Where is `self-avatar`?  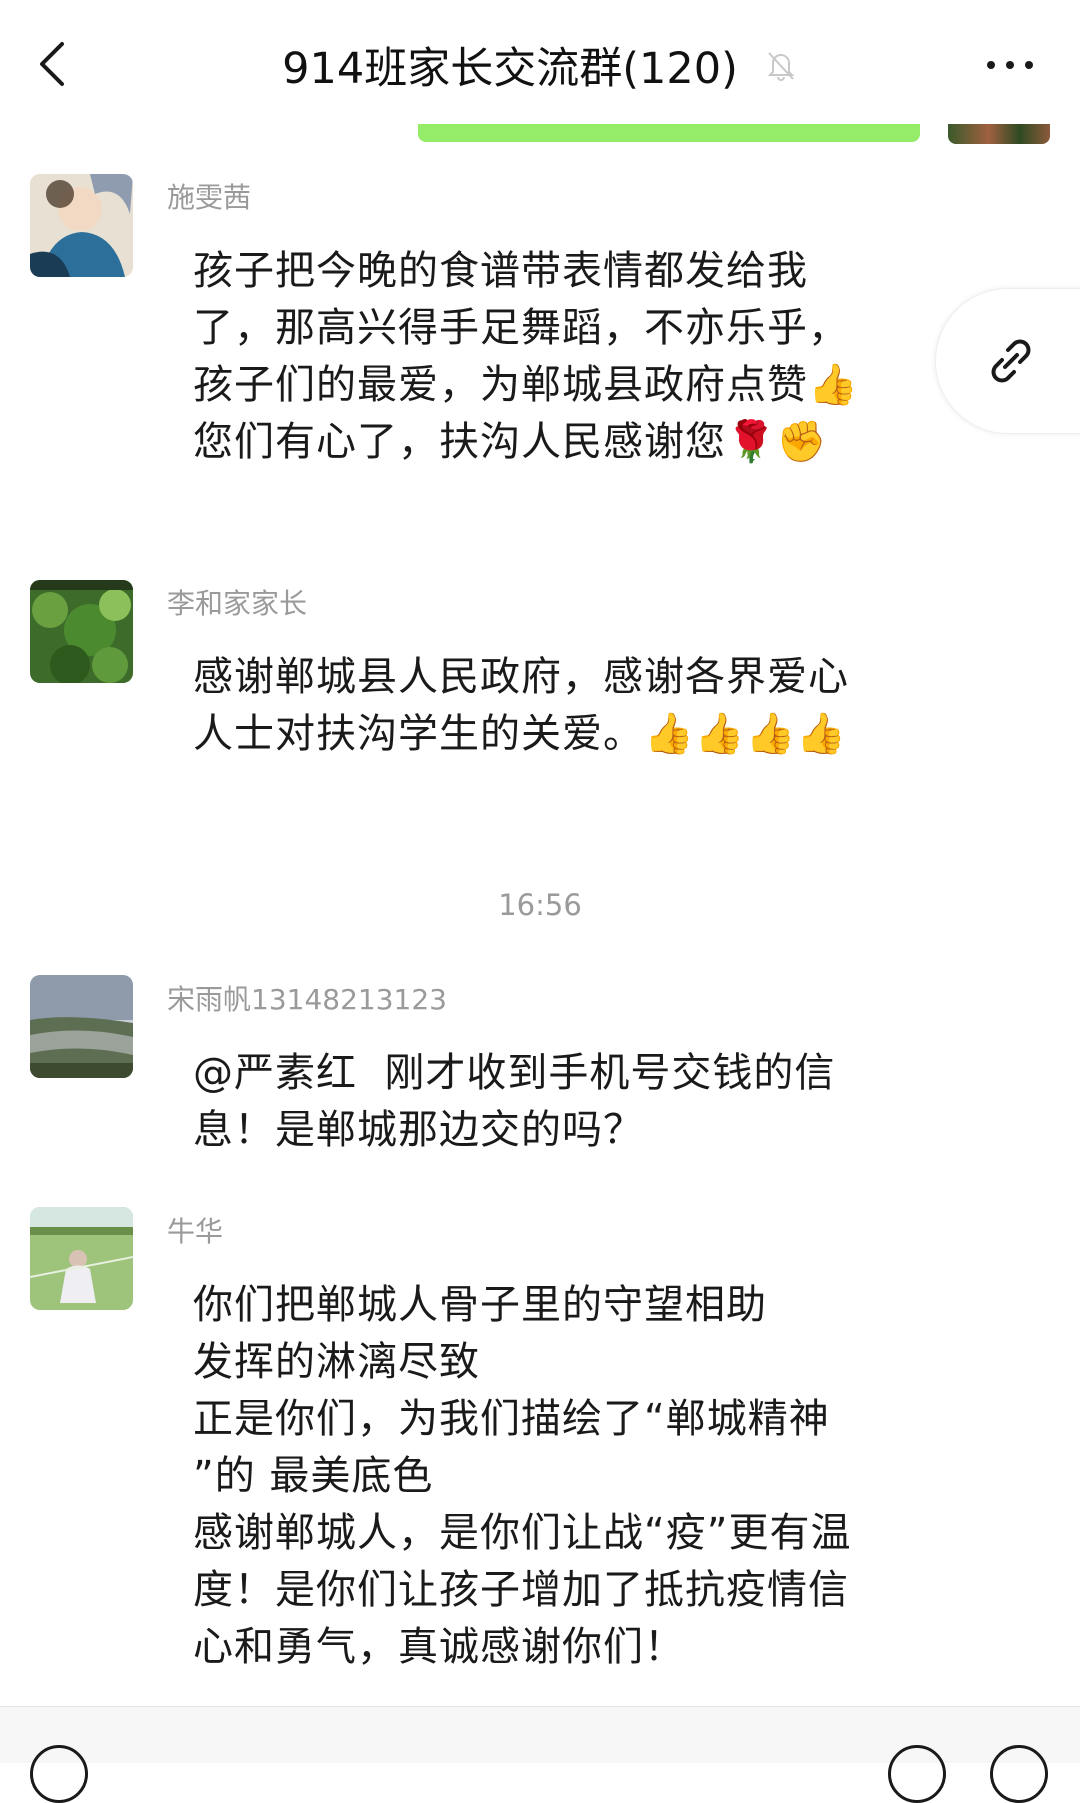
self-avatar is located at coordinates (999, 134).